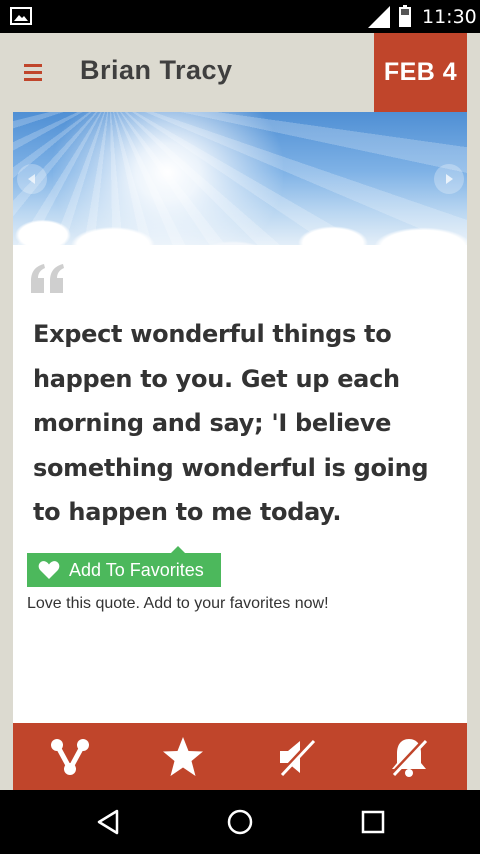  What do you see at coordinates (136, 569) in the screenshot?
I see `add-to-favorites-label: Add To Favorites` at bounding box center [136, 569].